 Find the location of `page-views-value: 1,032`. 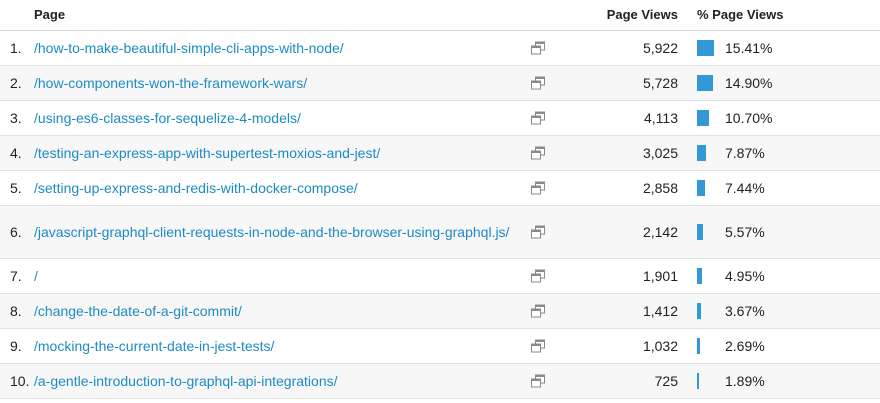

page-views-value: 1,032 is located at coordinates (660, 346).